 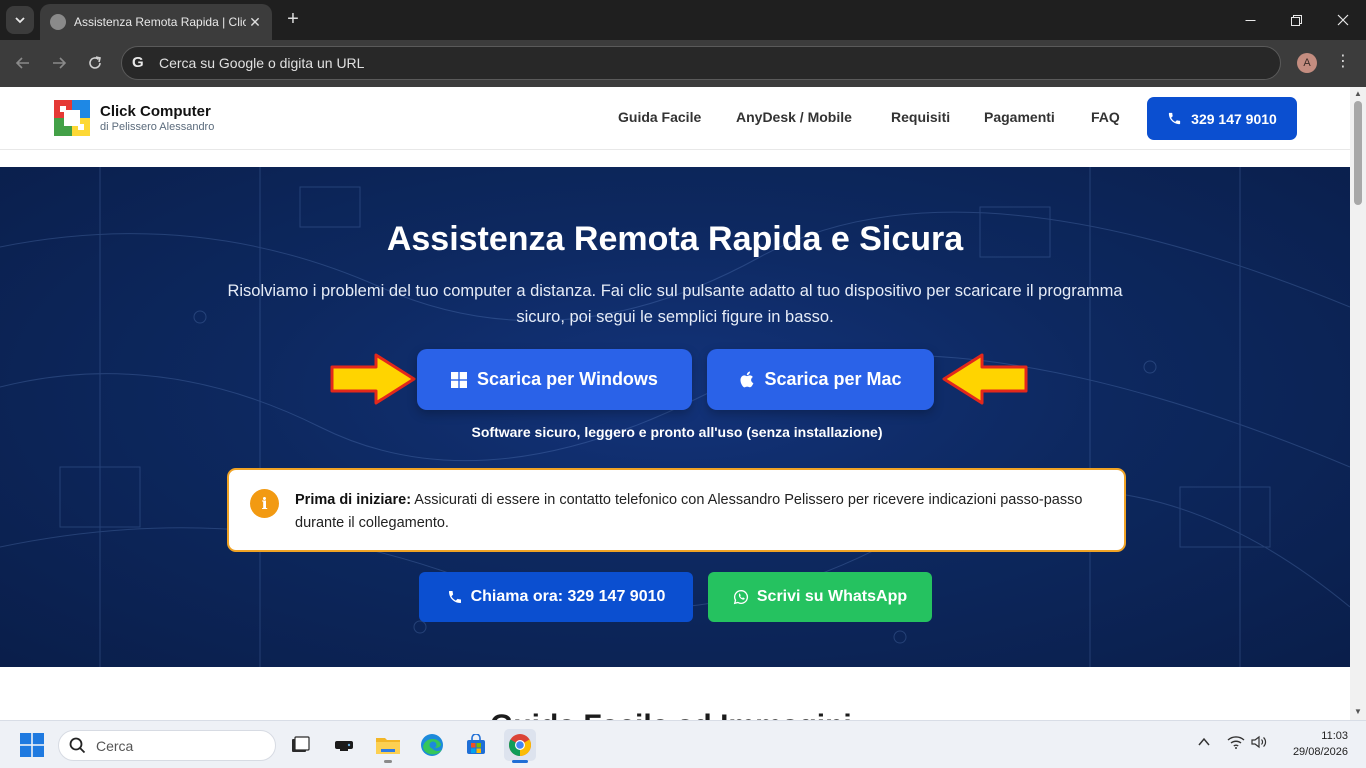 I want to click on download-windows-button: Scarica per Windows, so click(x=554, y=379).